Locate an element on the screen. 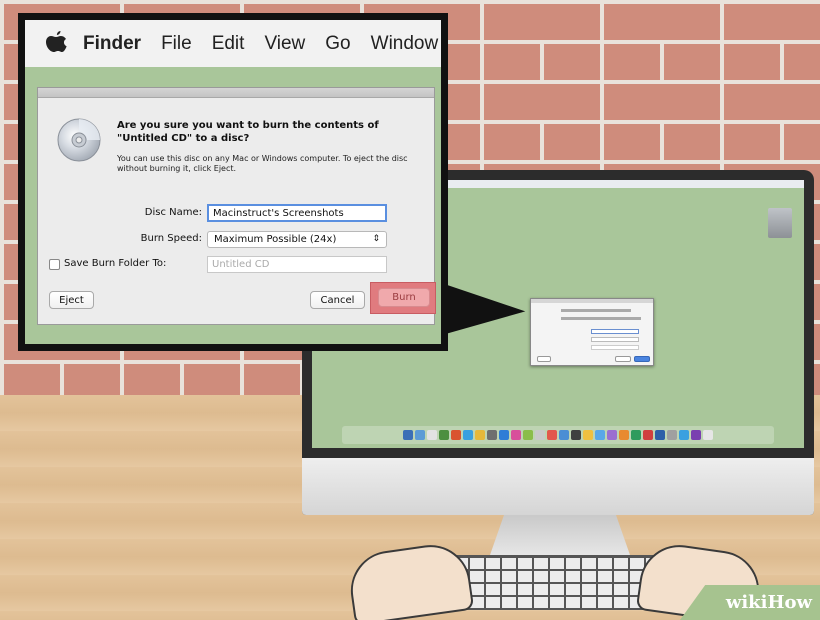 This screenshot has width=820, height=620. mini-burn-dialog is located at coordinates (592, 332).